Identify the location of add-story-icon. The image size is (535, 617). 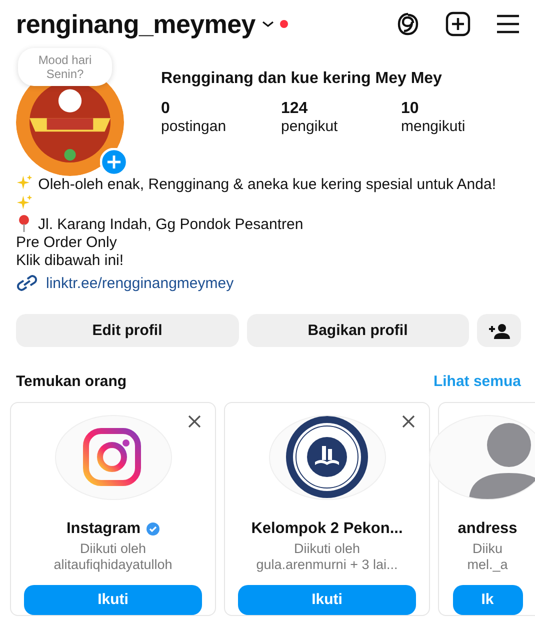
(114, 162).